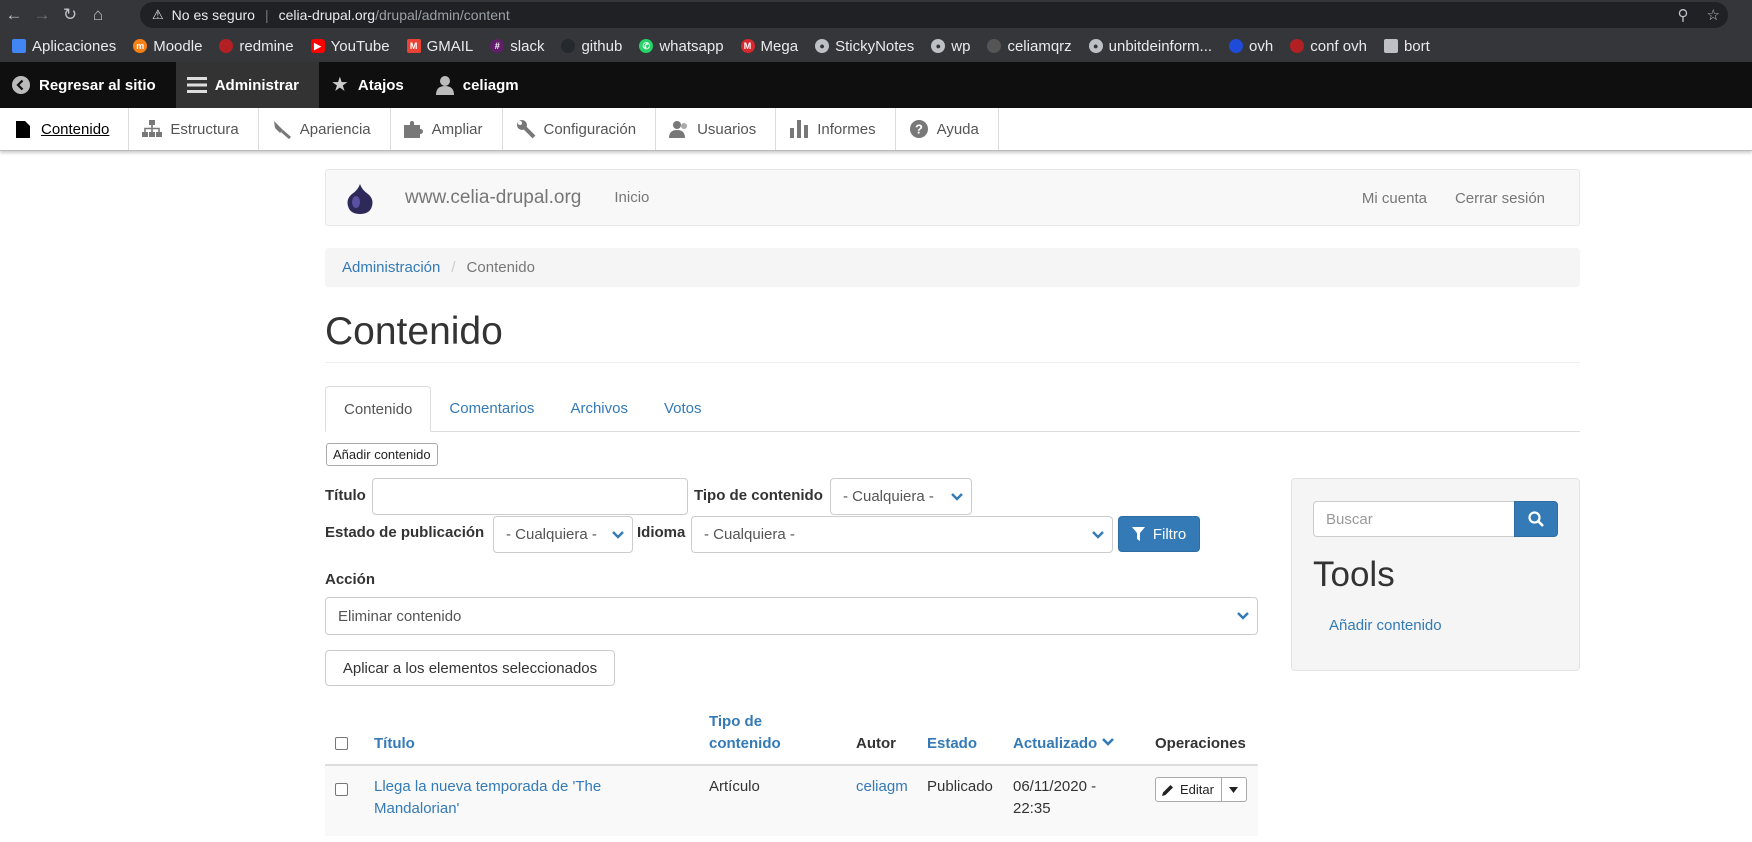 The width and height of the screenshot is (1752, 842). What do you see at coordinates (631, 197) in the screenshot?
I see `home-link: Inicio` at bounding box center [631, 197].